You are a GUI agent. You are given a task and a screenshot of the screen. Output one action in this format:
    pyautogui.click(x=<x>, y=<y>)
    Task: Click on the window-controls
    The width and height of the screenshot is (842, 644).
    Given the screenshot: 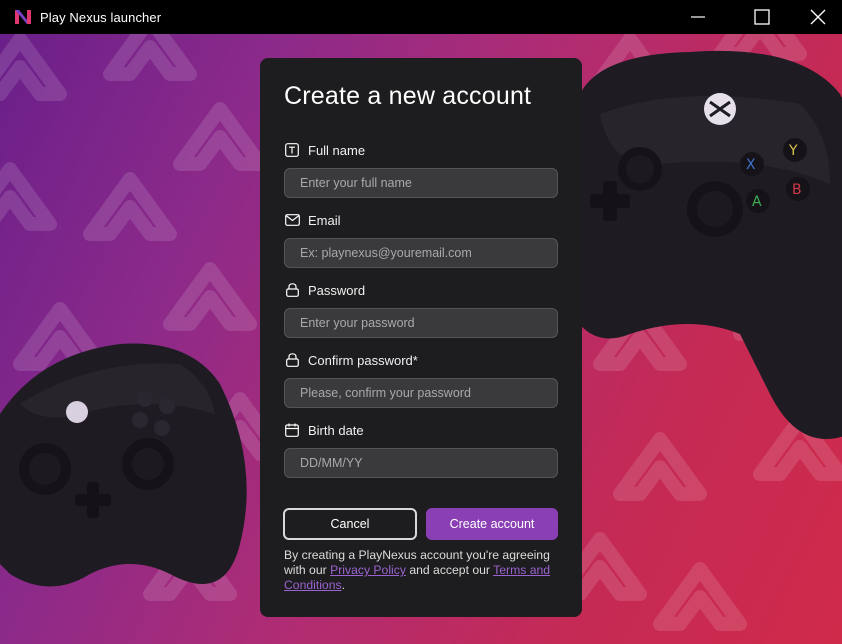 What is the action you would take?
    pyautogui.click(x=754, y=17)
    